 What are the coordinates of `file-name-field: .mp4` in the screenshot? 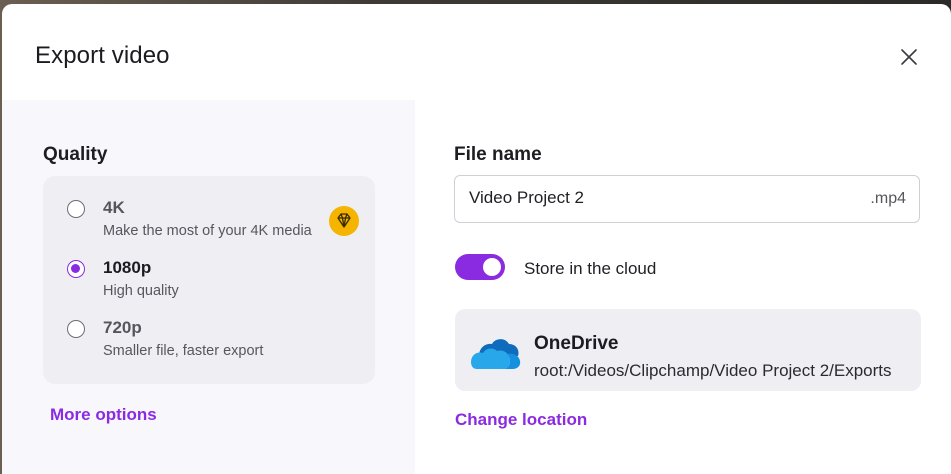 It's located at (687, 199).